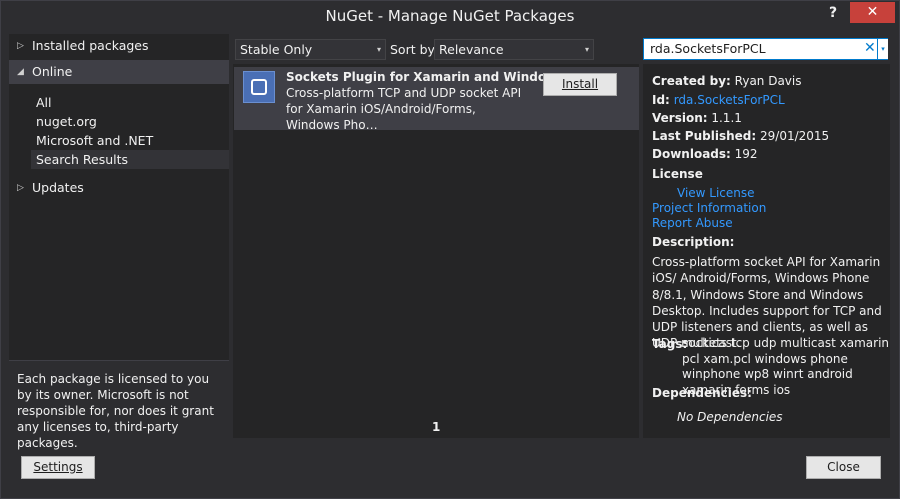 This screenshot has height=499, width=900. Describe the element at coordinates (20, 72) in the screenshot. I see `collapse-arrow-icon: ◢` at that location.